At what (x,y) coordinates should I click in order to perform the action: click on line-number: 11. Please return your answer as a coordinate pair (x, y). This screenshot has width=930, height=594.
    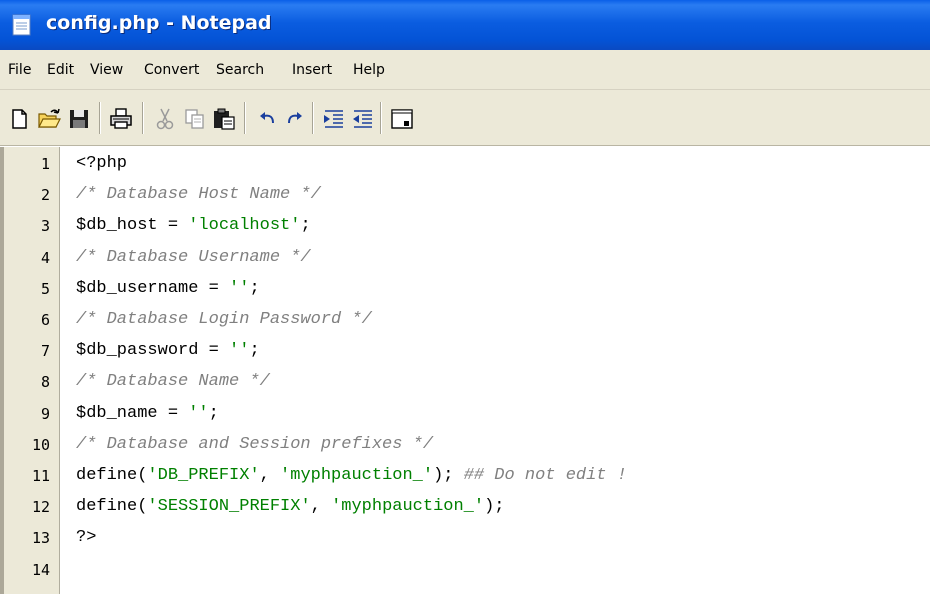
    Looking at the image, I should click on (40, 476).